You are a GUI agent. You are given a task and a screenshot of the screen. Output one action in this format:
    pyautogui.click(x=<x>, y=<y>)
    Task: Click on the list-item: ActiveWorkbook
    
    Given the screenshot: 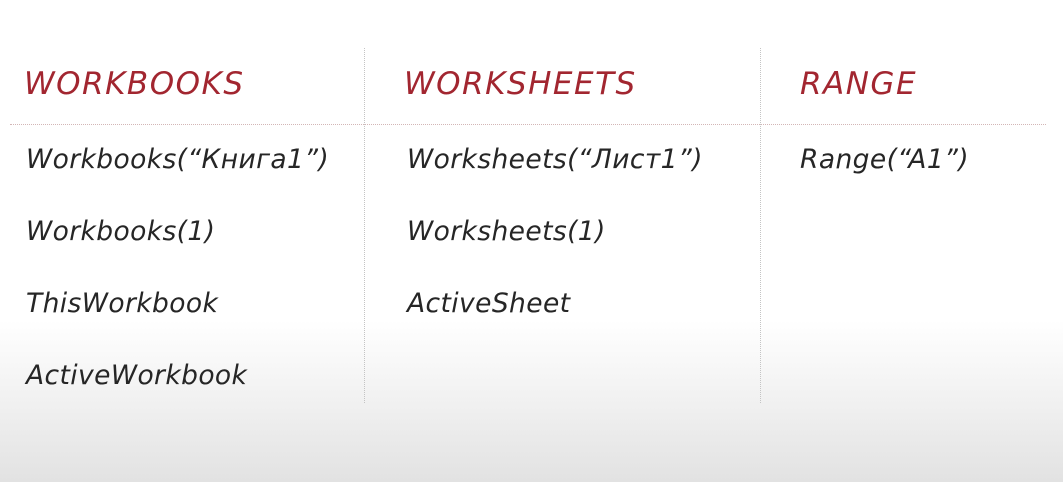 What is the action you would take?
    pyautogui.click(x=137, y=375)
    